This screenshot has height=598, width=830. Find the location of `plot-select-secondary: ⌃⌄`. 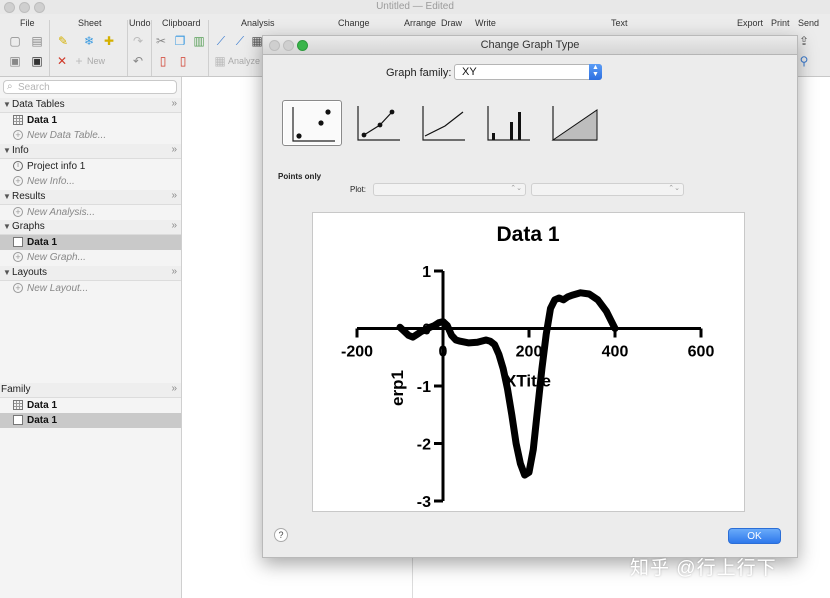

plot-select-secondary: ⌃⌄ is located at coordinates (607, 189).